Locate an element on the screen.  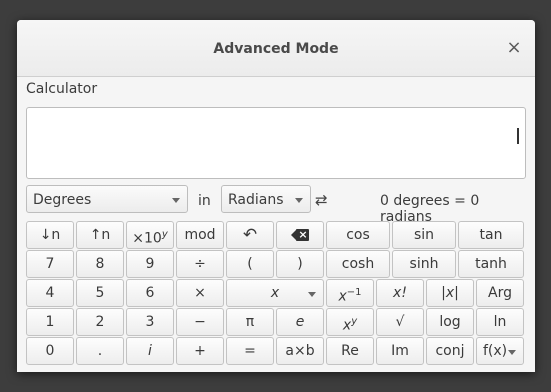
undo-icon: ↶ is located at coordinates (250, 235).